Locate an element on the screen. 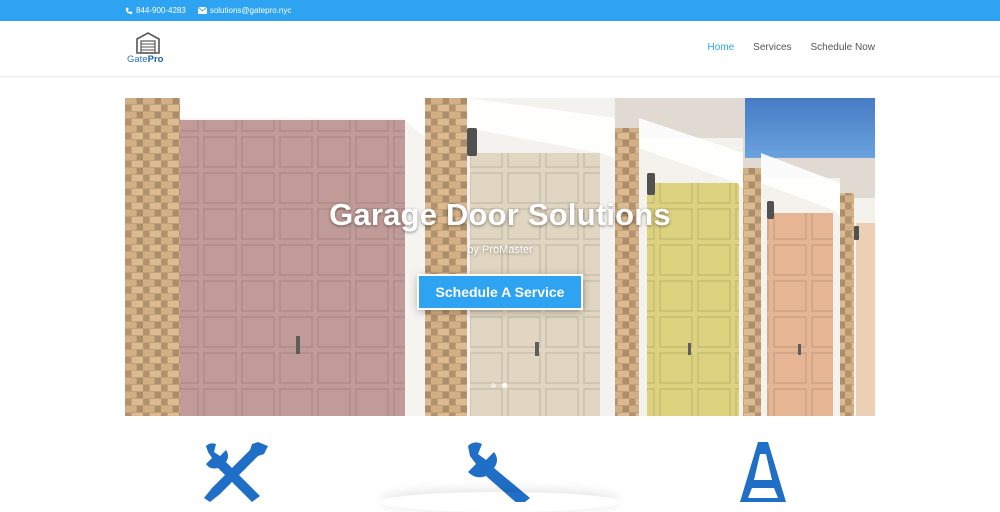 Image resolution: width=1000 pixels, height=512 pixels. nav-services: Services is located at coordinates (772, 47).